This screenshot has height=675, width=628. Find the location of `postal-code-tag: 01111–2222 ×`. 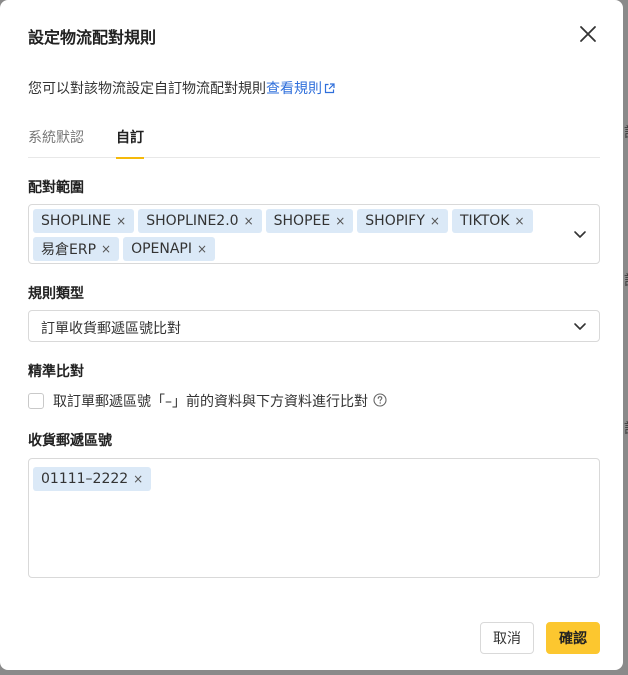

postal-code-tag: 01111–2222 × is located at coordinates (92, 479).